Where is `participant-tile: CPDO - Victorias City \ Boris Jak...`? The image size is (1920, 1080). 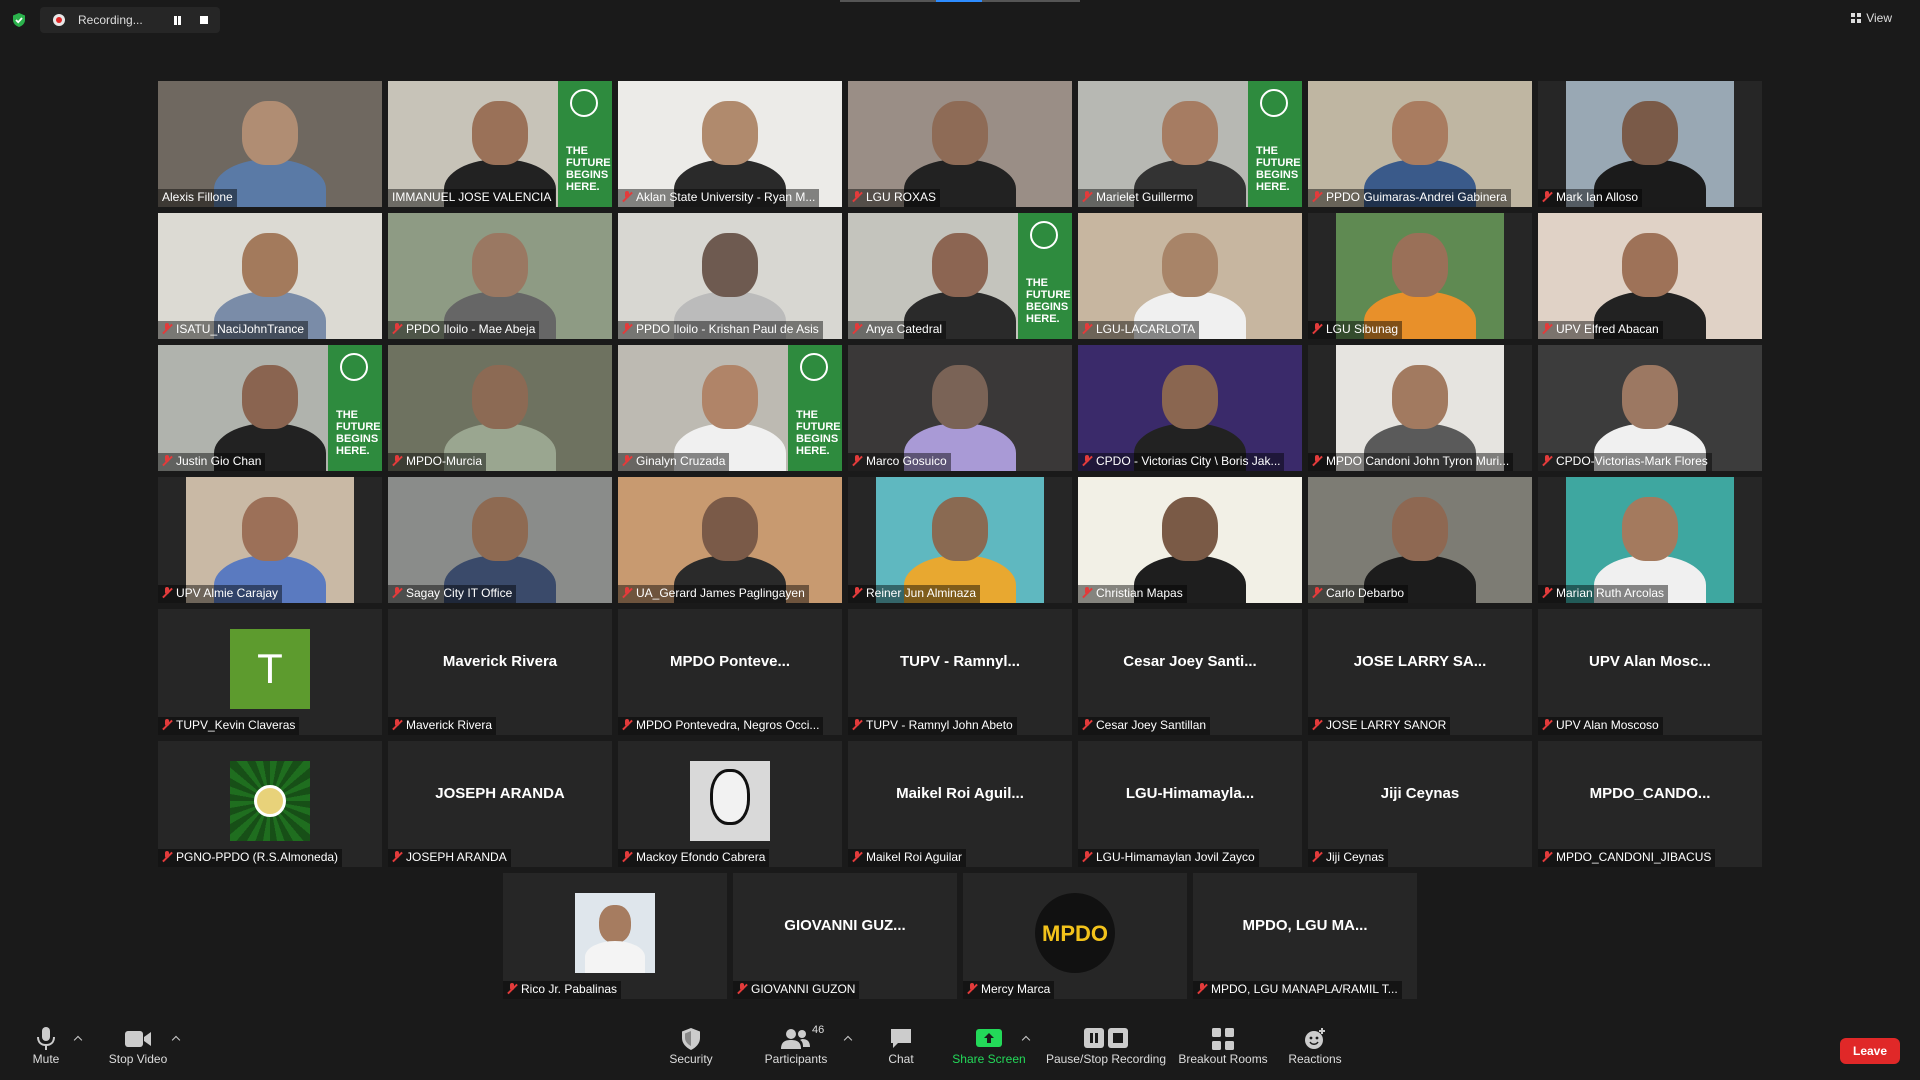
participant-tile: CPDO - Victorias City \ Boris Jak... is located at coordinates (1190, 408).